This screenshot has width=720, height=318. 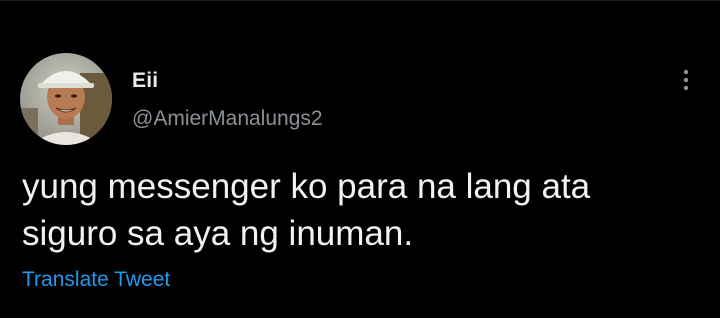 What do you see at coordinates (145, 81) in the screenshot?
I see `display-name: Eii` at bounding box center [145, 81].